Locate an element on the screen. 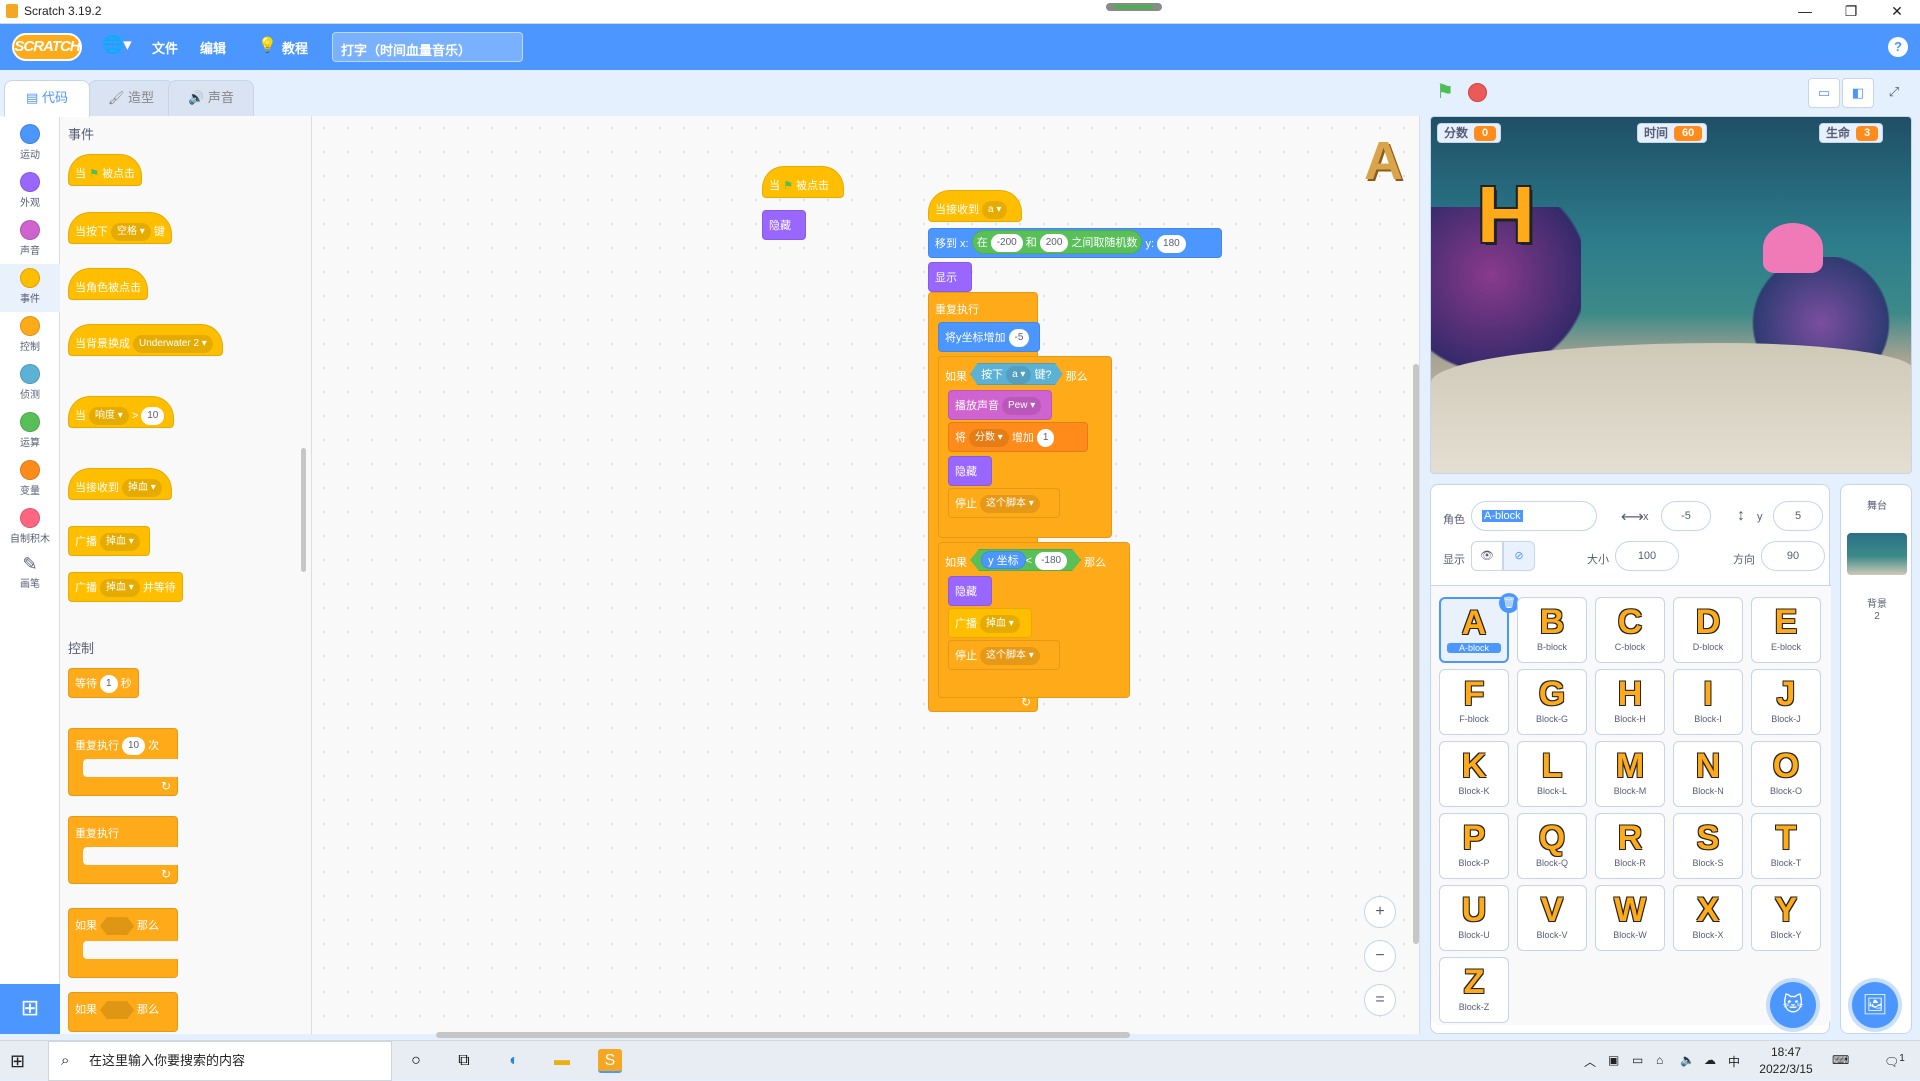 The image size is (1920, 1081). loudness-dropdown: 响度 ▾ is located at coordinates (109, 416).